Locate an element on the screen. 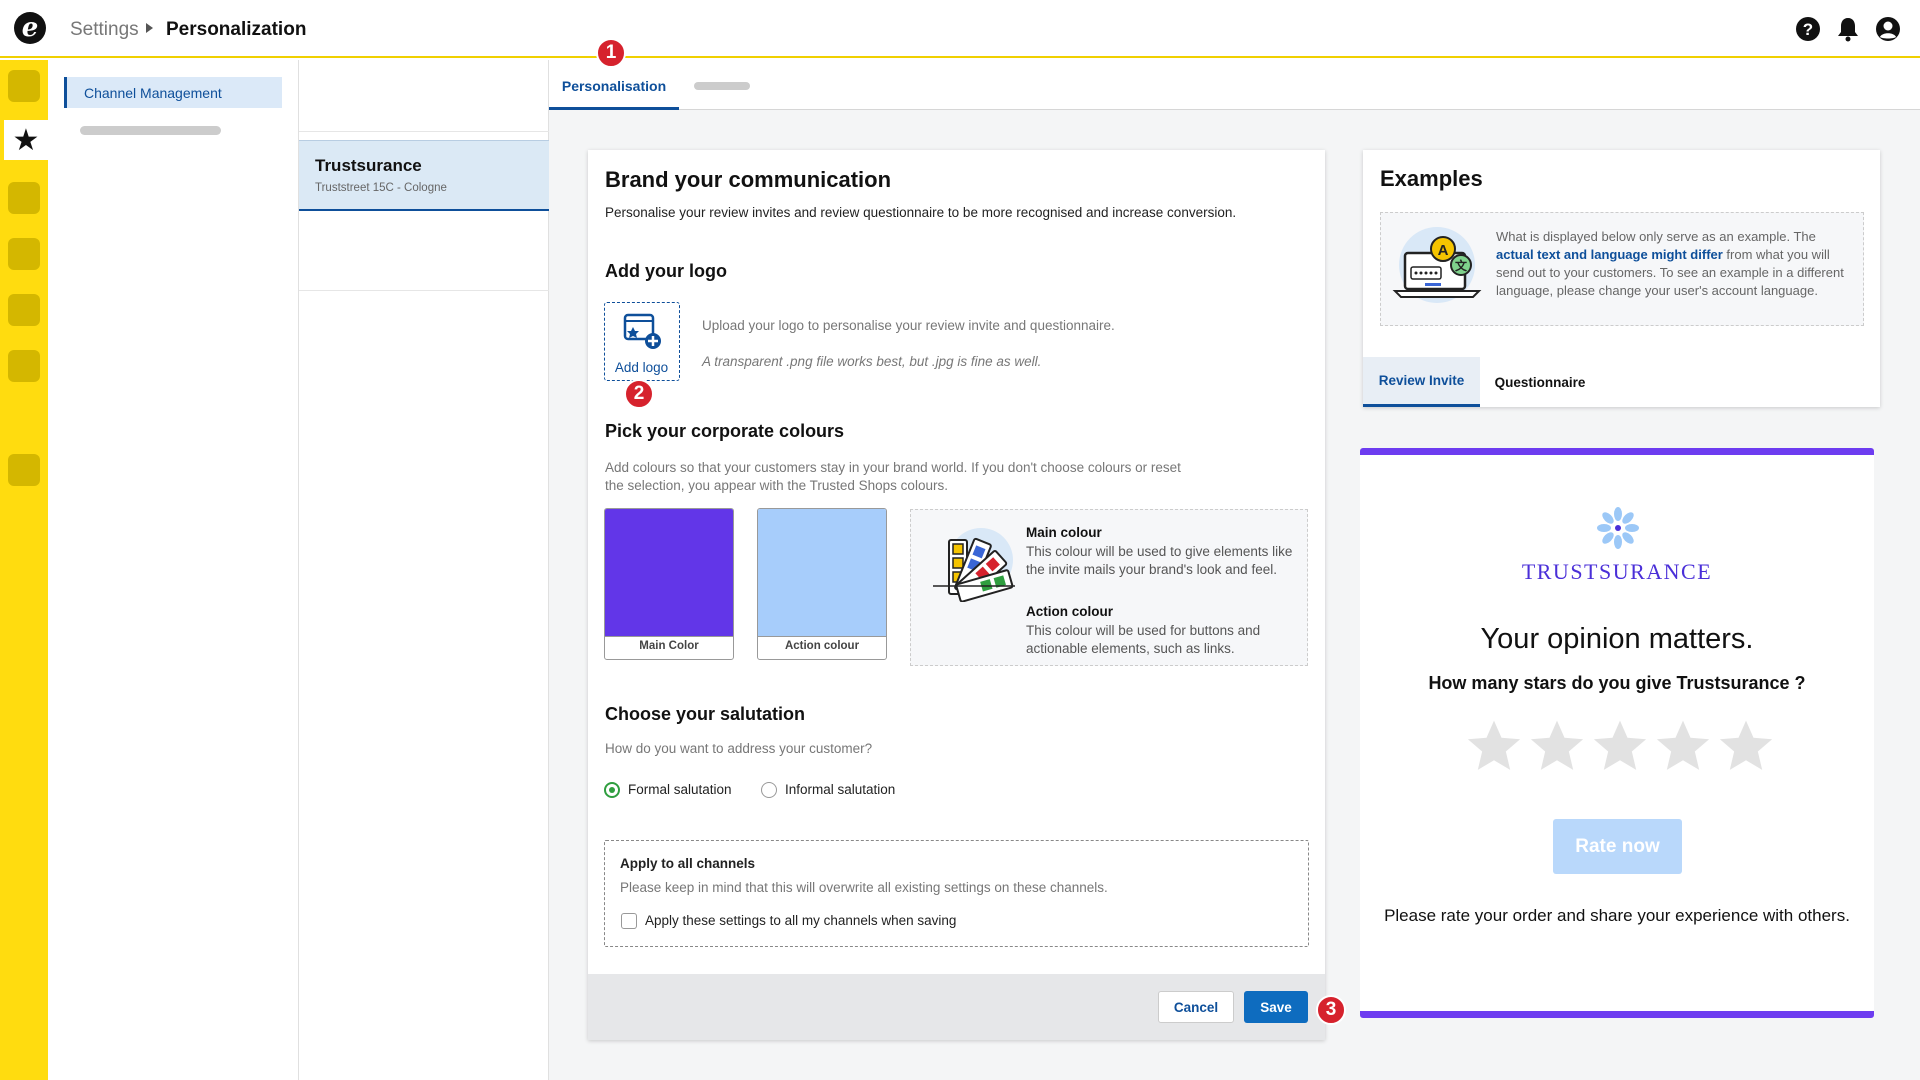 This screenshot has width=1920, height=1080. chevron-right-icon is located at coordinates (149, 28).